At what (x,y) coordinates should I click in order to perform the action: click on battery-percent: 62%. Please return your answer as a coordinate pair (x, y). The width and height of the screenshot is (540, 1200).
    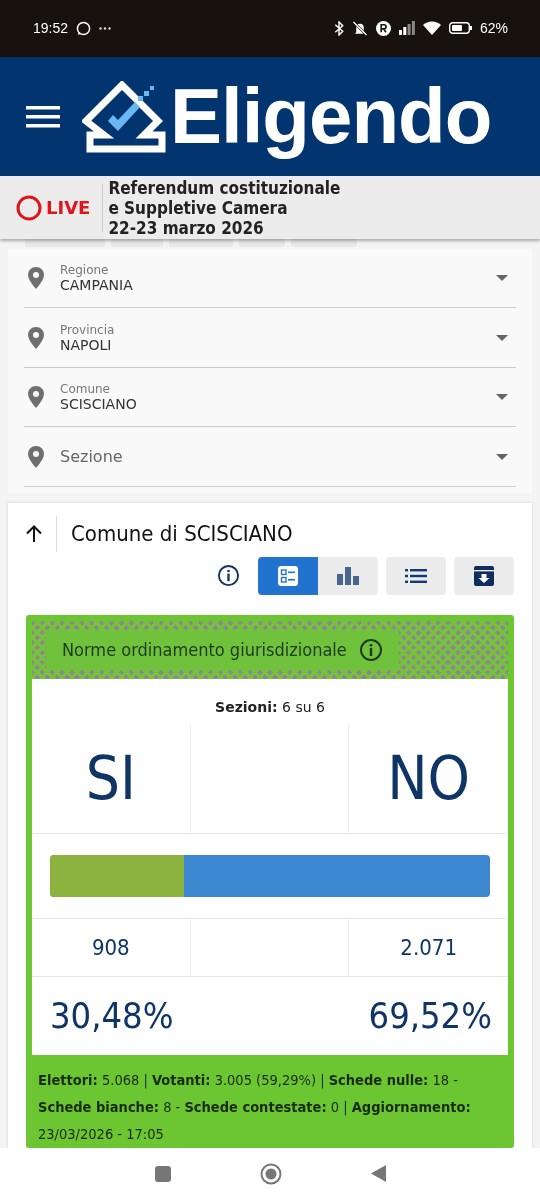
    Looking at the image, I should click on (493, 28).